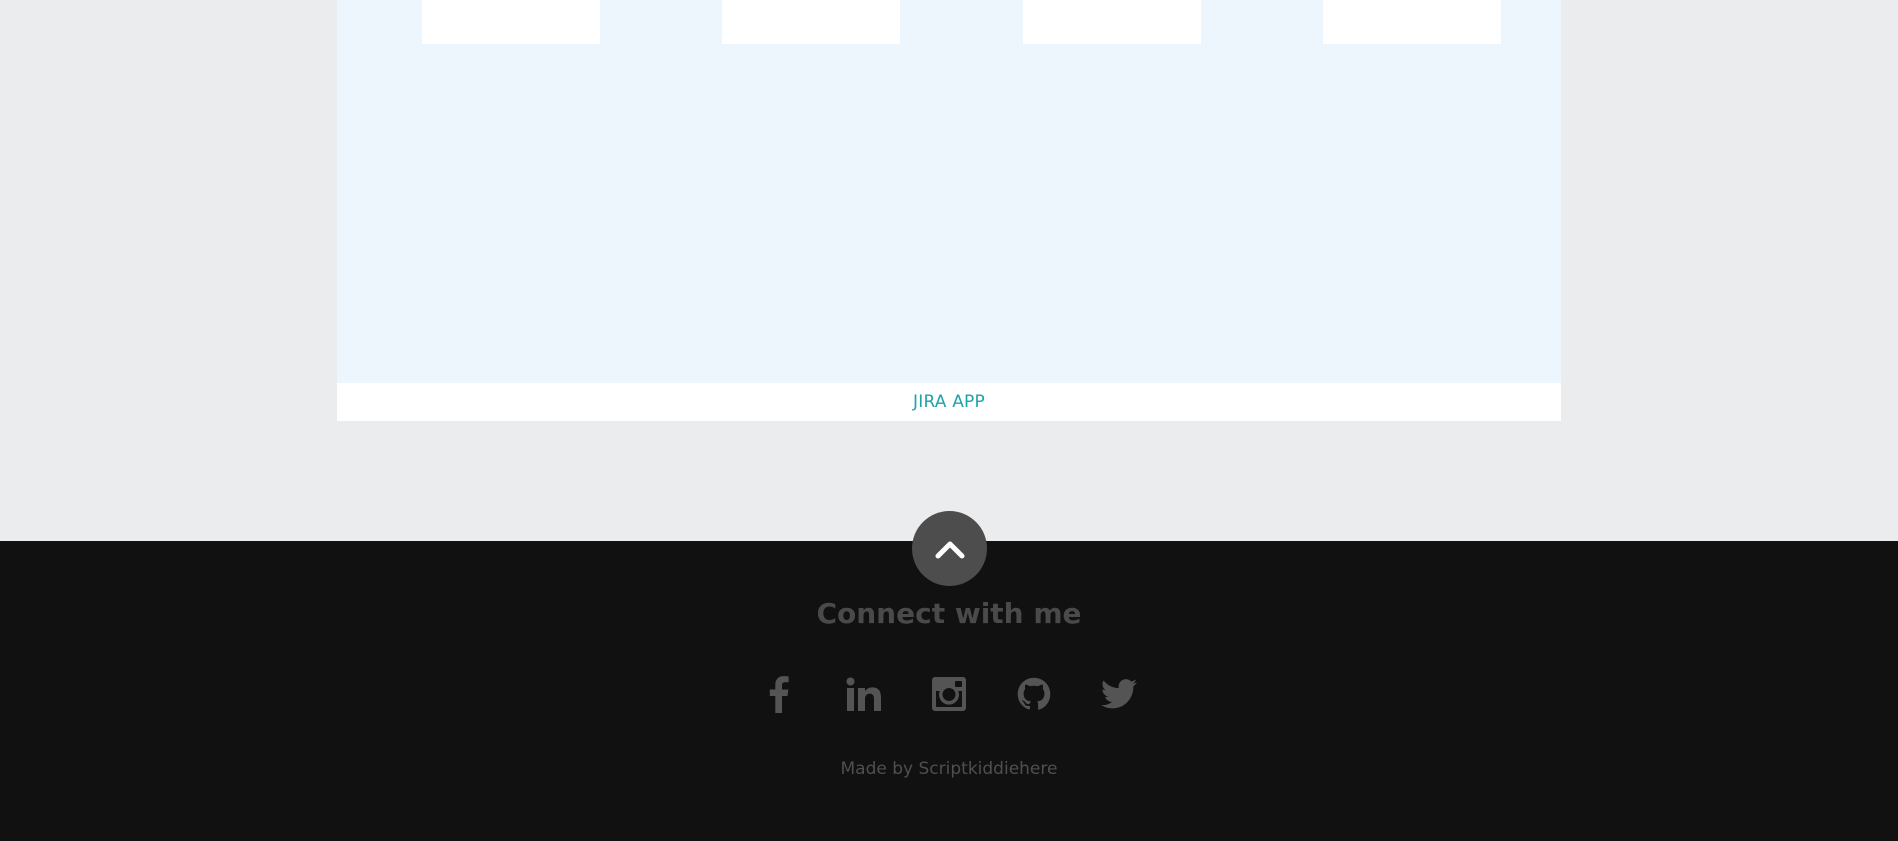 The width and height of the screenshot is (1898, 841). I want to click on chevron-up-icon, so click(949, 549).